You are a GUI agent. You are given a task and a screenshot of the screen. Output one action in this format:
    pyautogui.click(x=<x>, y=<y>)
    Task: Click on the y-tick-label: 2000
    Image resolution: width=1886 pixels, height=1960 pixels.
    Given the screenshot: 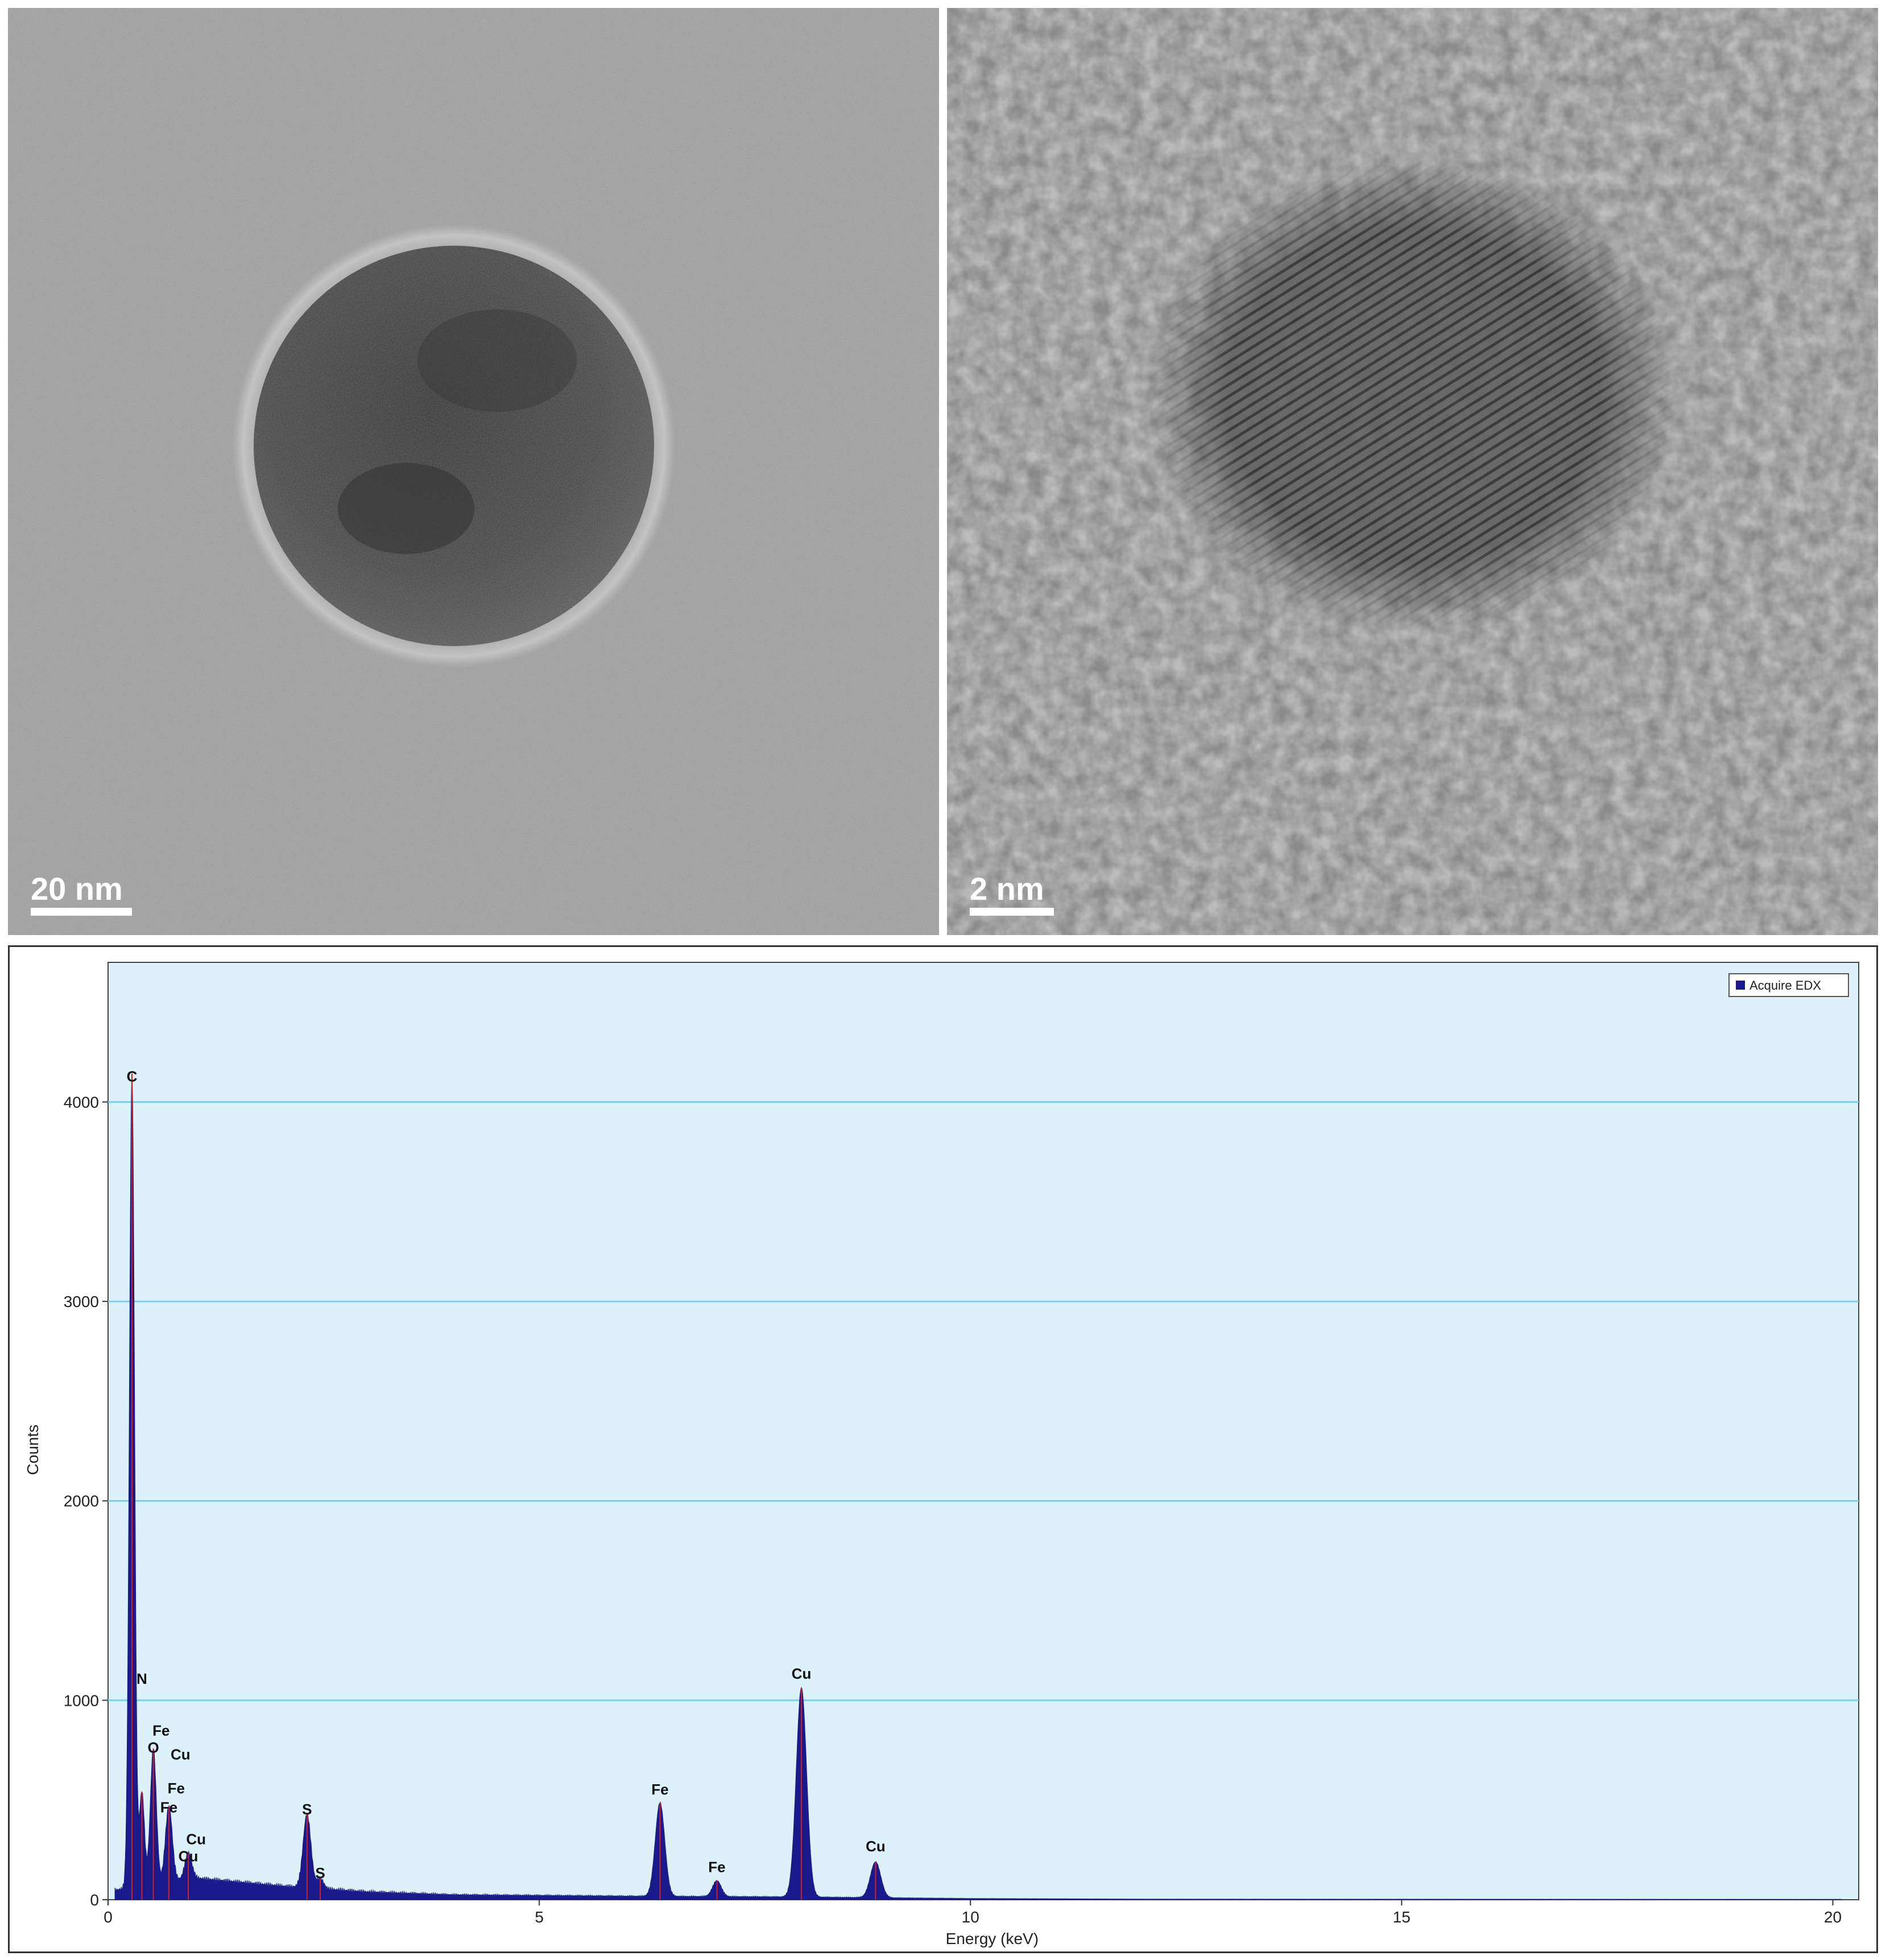 What is the action you would take?
    pyautogui.click(x=81, y=1501)
    